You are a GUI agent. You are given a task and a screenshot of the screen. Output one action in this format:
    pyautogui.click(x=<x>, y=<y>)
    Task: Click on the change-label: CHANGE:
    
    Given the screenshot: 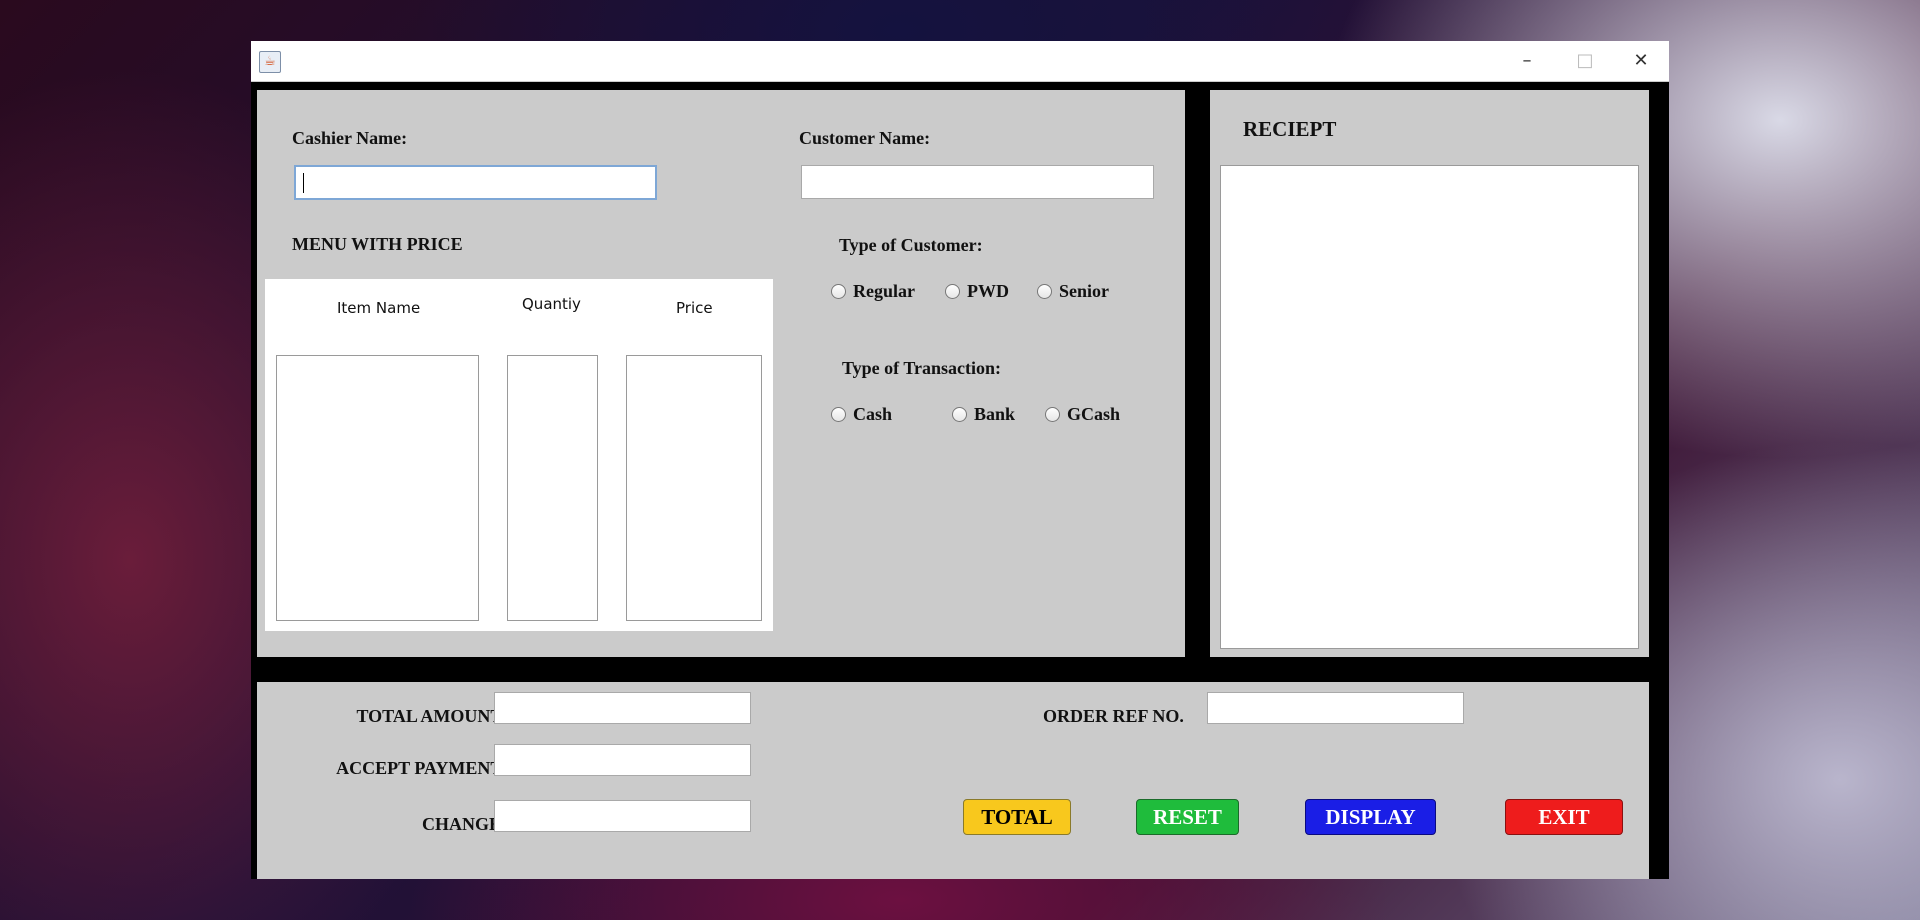 What is the action you would take?
    pyautogui.click(x=464, y=824)
    